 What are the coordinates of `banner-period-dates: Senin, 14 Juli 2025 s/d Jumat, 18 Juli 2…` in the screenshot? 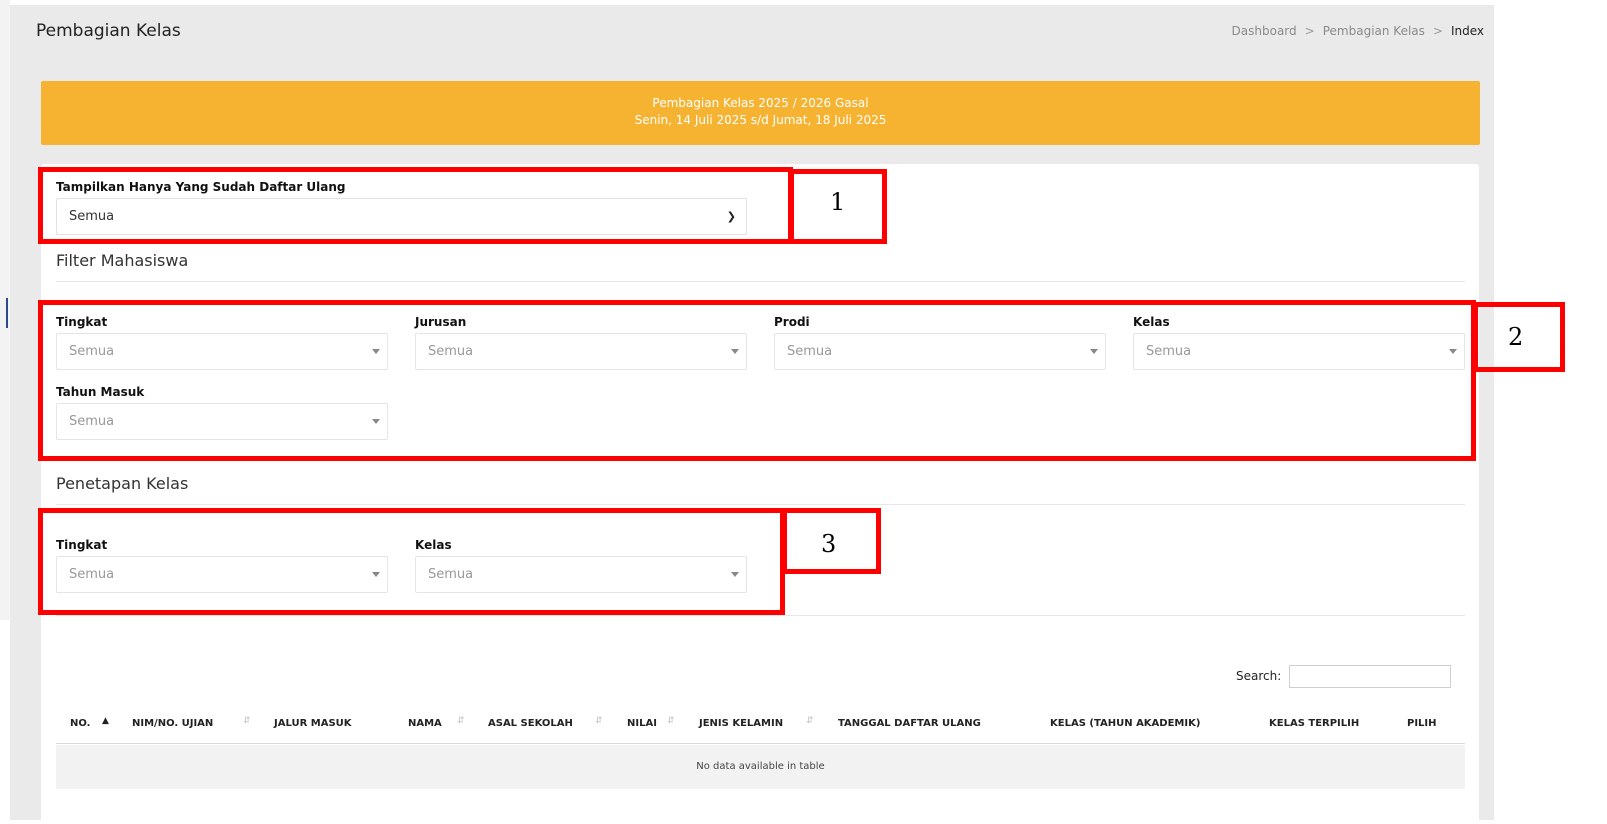 It's located at (760, 120).